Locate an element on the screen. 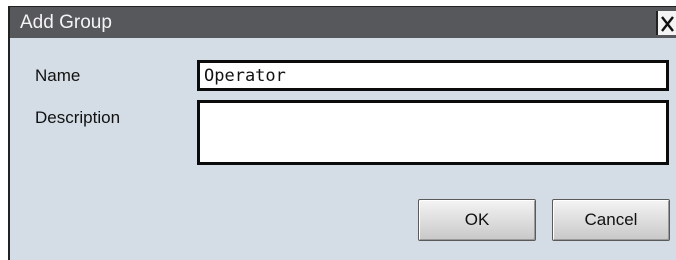 This screenshot has height=260, width=676. ok-button-label: OK is located at coordinates (477, 219).